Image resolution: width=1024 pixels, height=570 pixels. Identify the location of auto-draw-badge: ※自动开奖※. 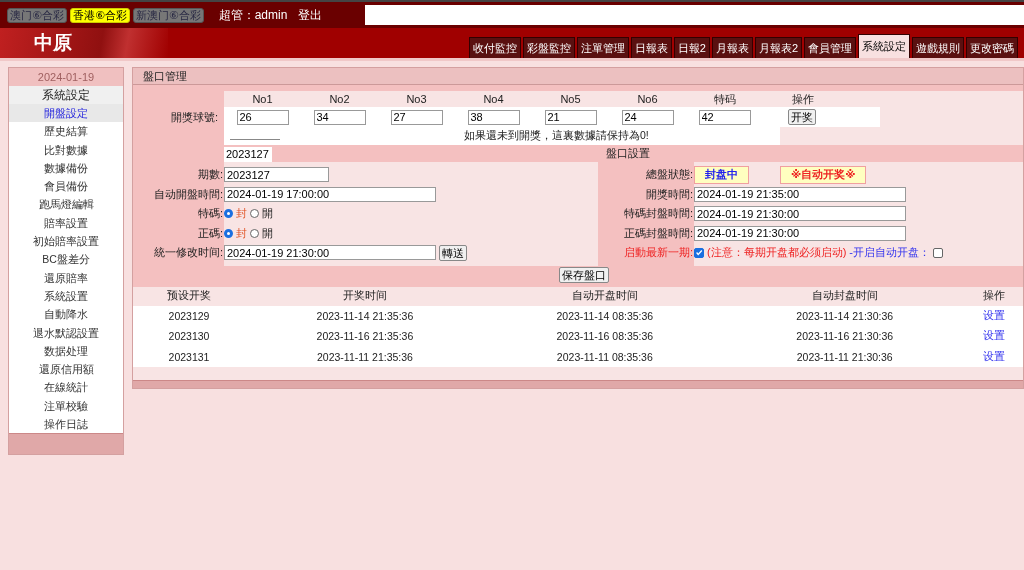
(823, 174).